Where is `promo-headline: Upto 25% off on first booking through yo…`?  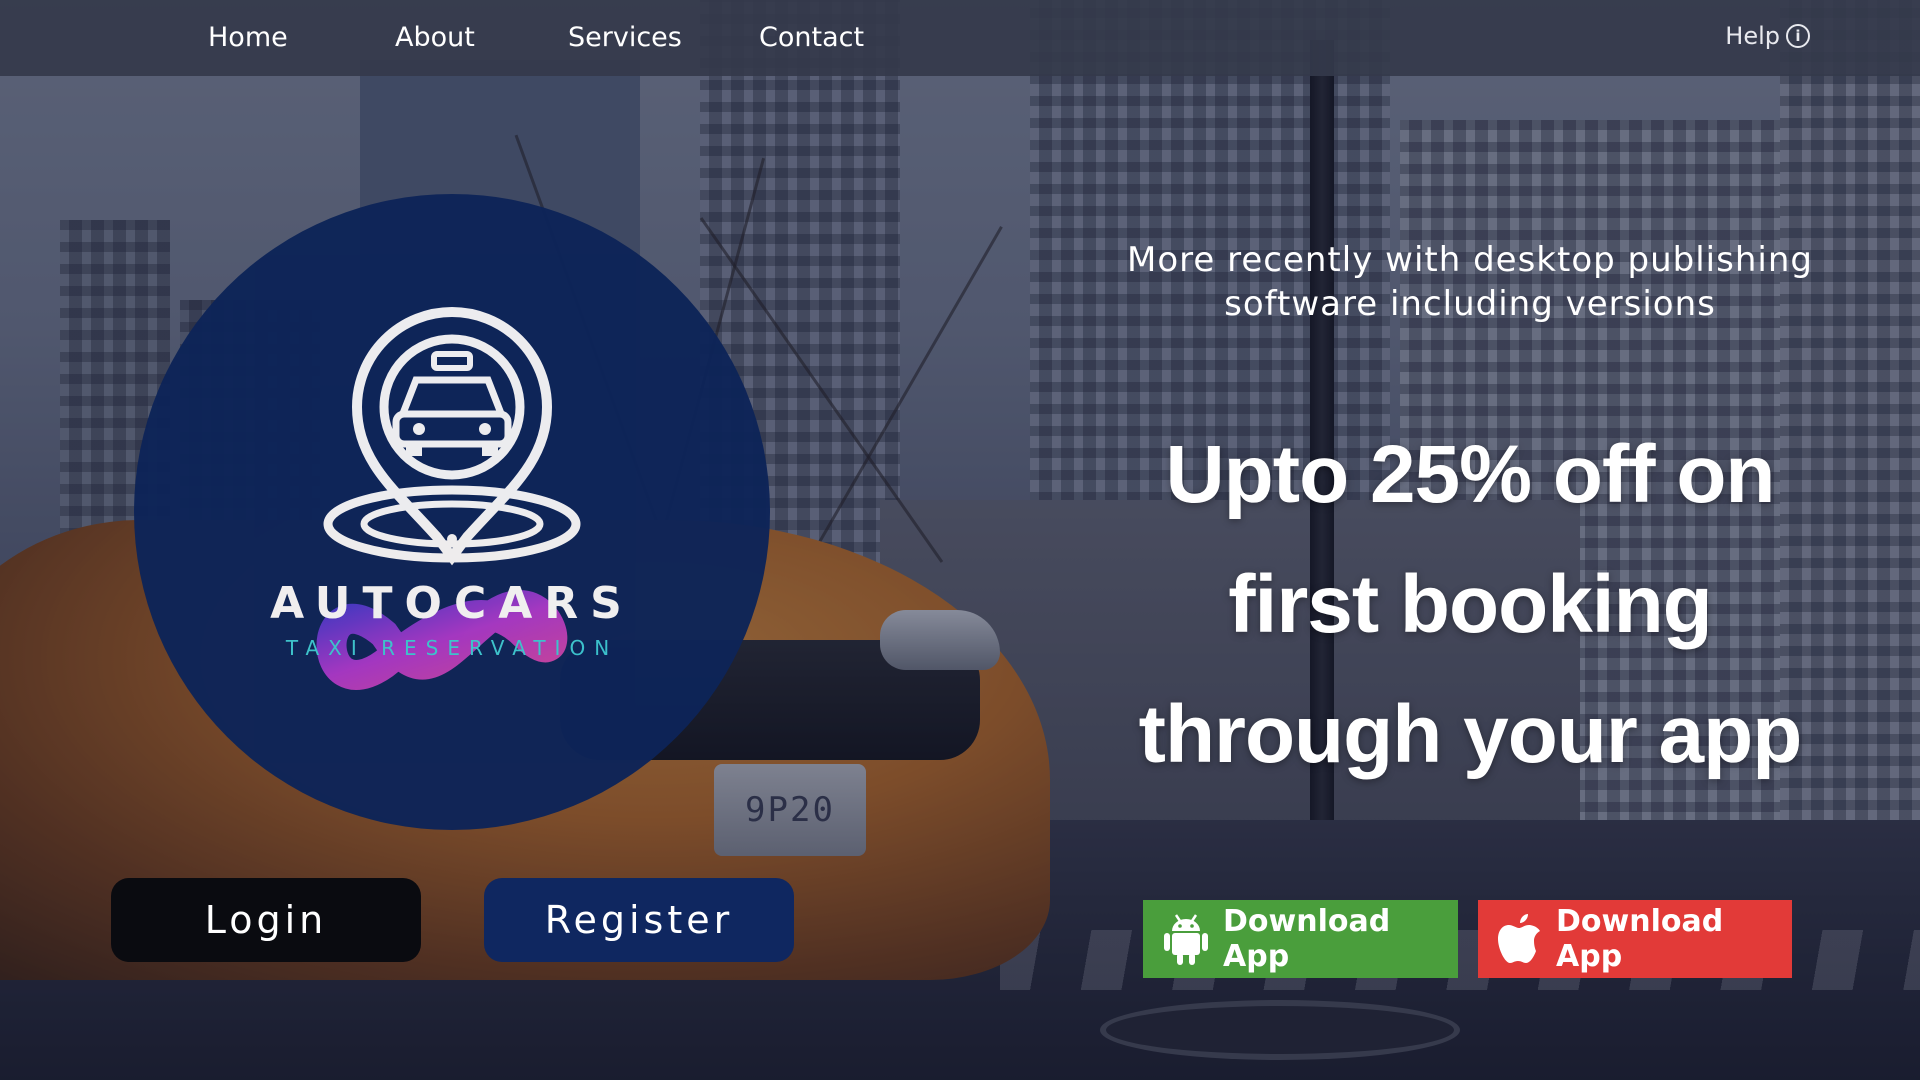 promo-headline: Upto 25% off on first booking through yo… is located at coordinates (1470, 605).